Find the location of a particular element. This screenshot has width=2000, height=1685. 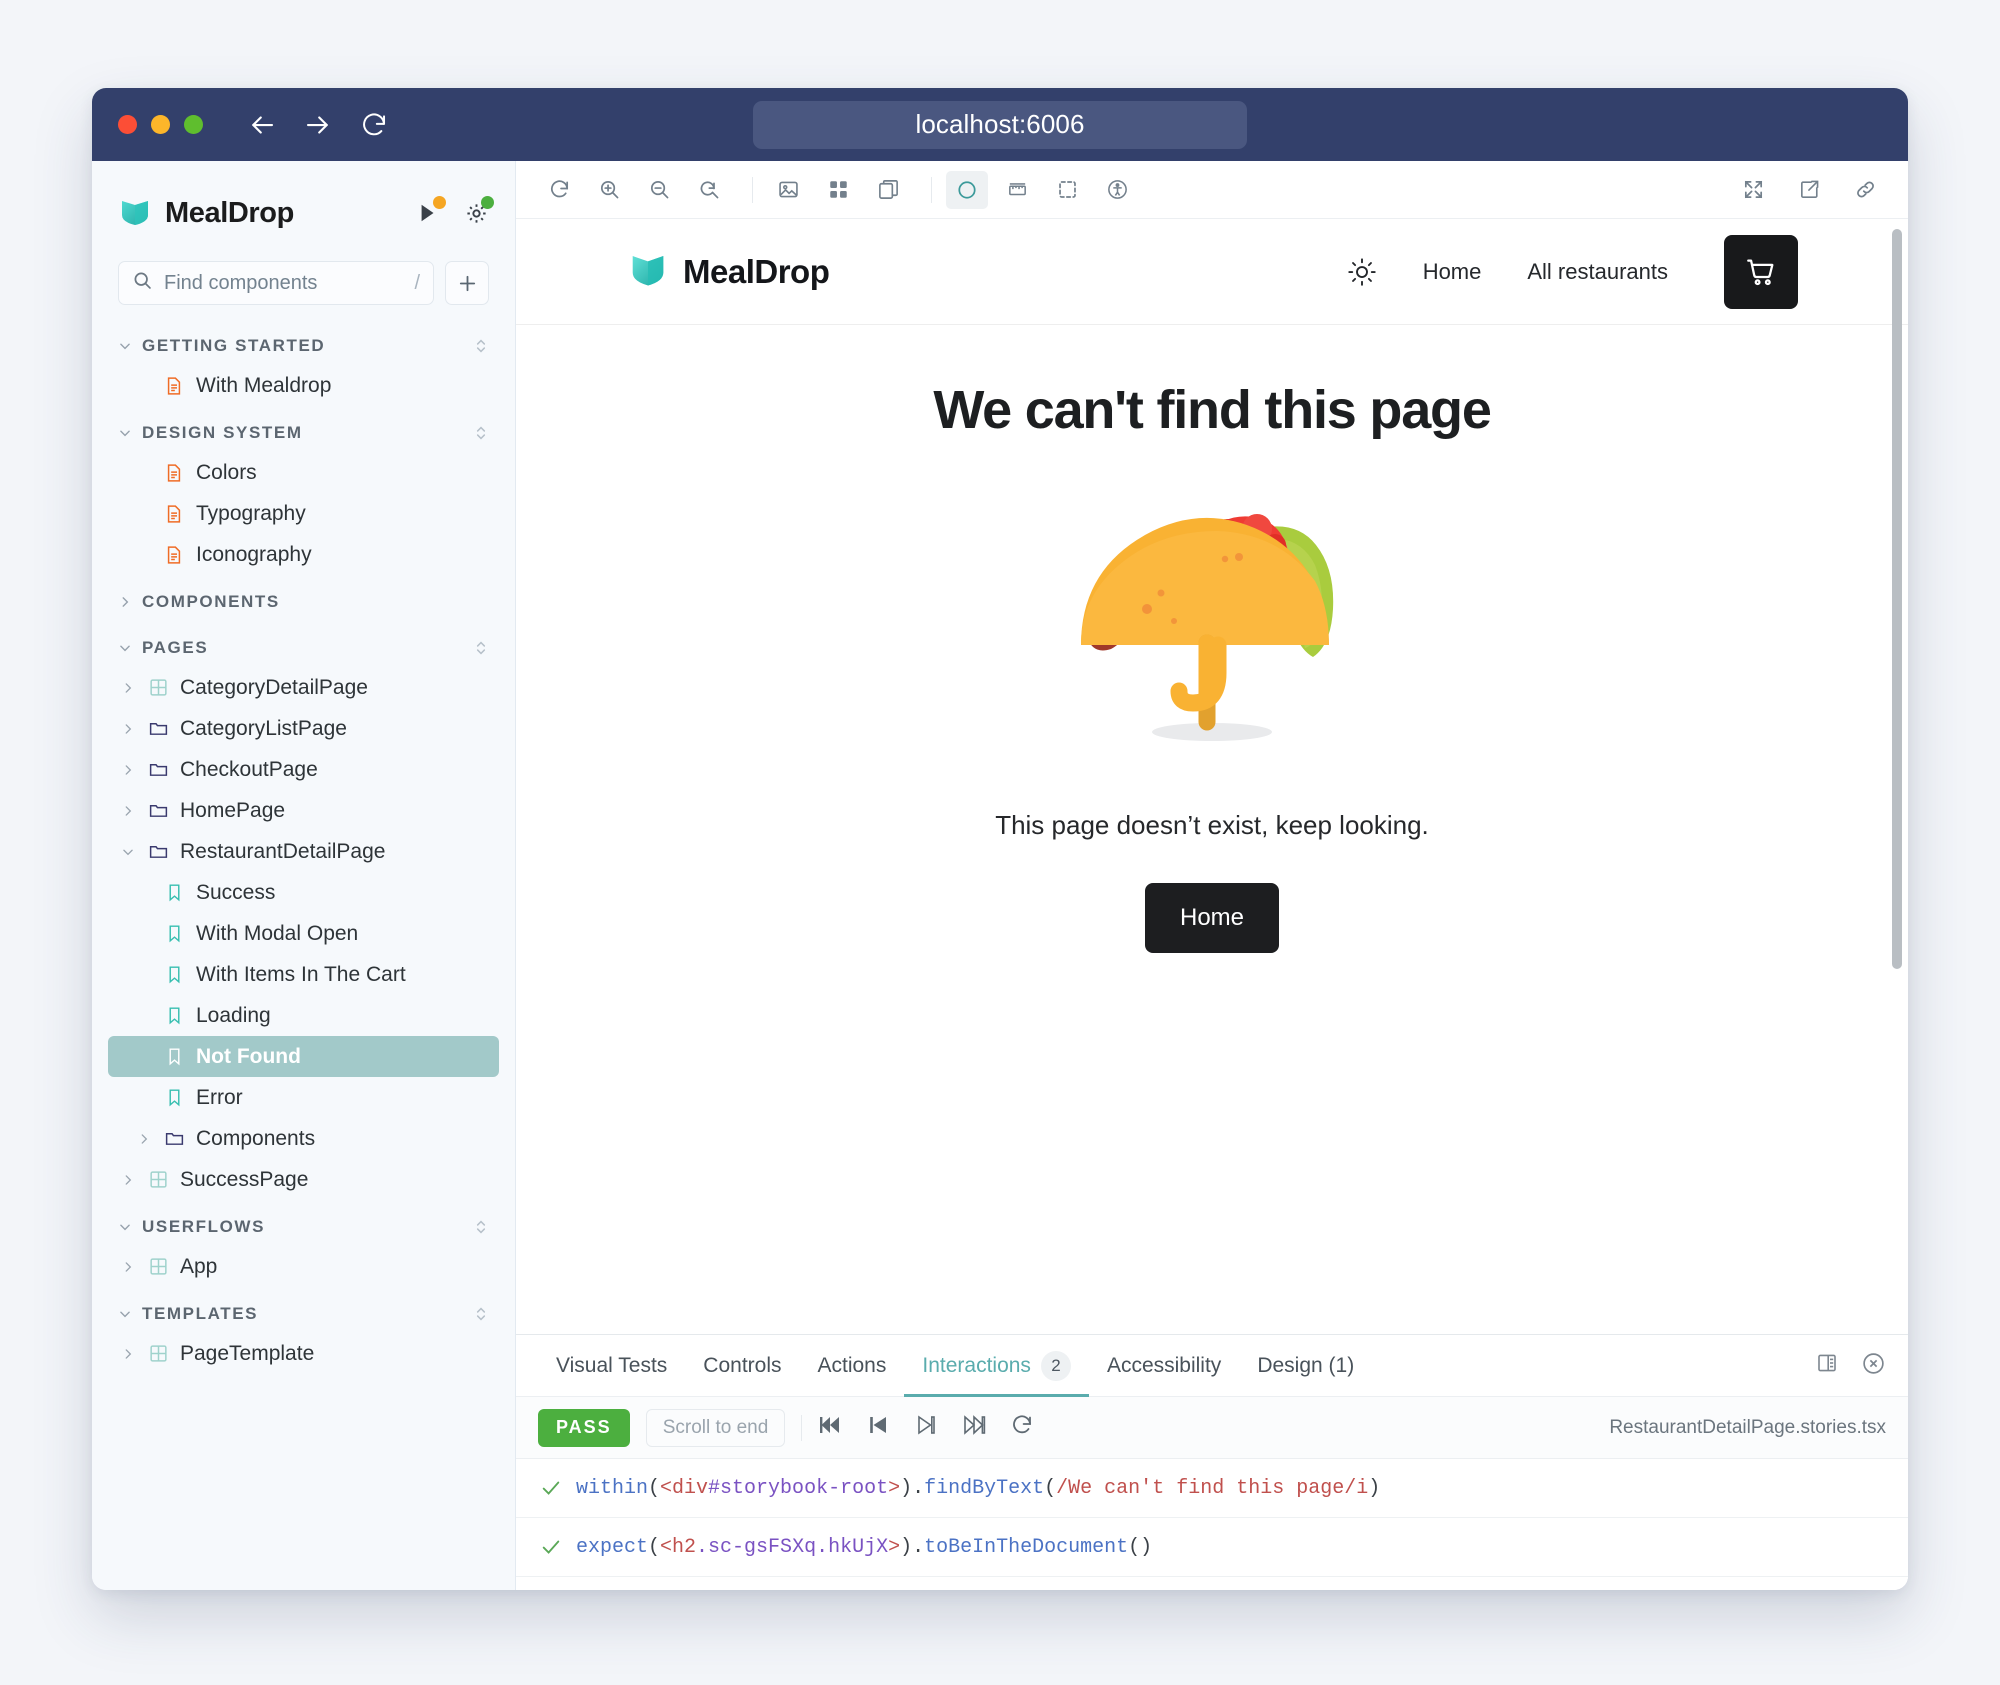

sidebar-item: With Mealdrop is located at coordinates (303, 385).